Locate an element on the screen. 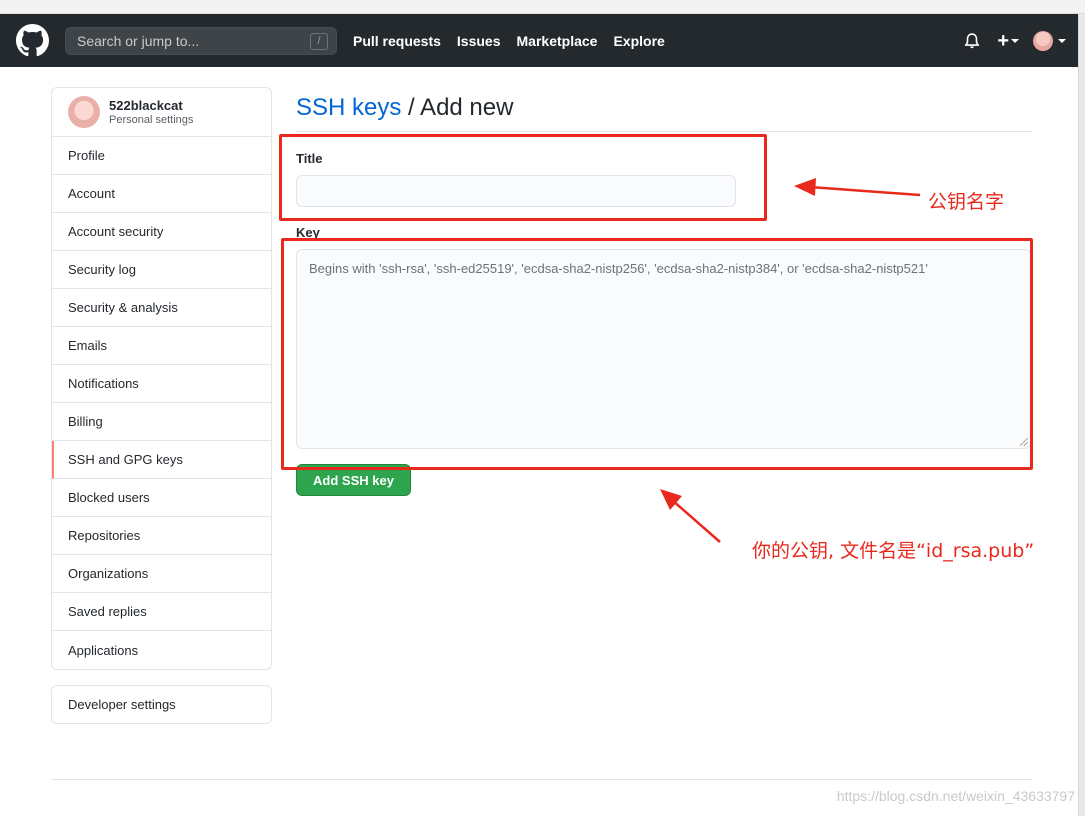  arrow-to-key-icon is located at coordinates (690, 516).